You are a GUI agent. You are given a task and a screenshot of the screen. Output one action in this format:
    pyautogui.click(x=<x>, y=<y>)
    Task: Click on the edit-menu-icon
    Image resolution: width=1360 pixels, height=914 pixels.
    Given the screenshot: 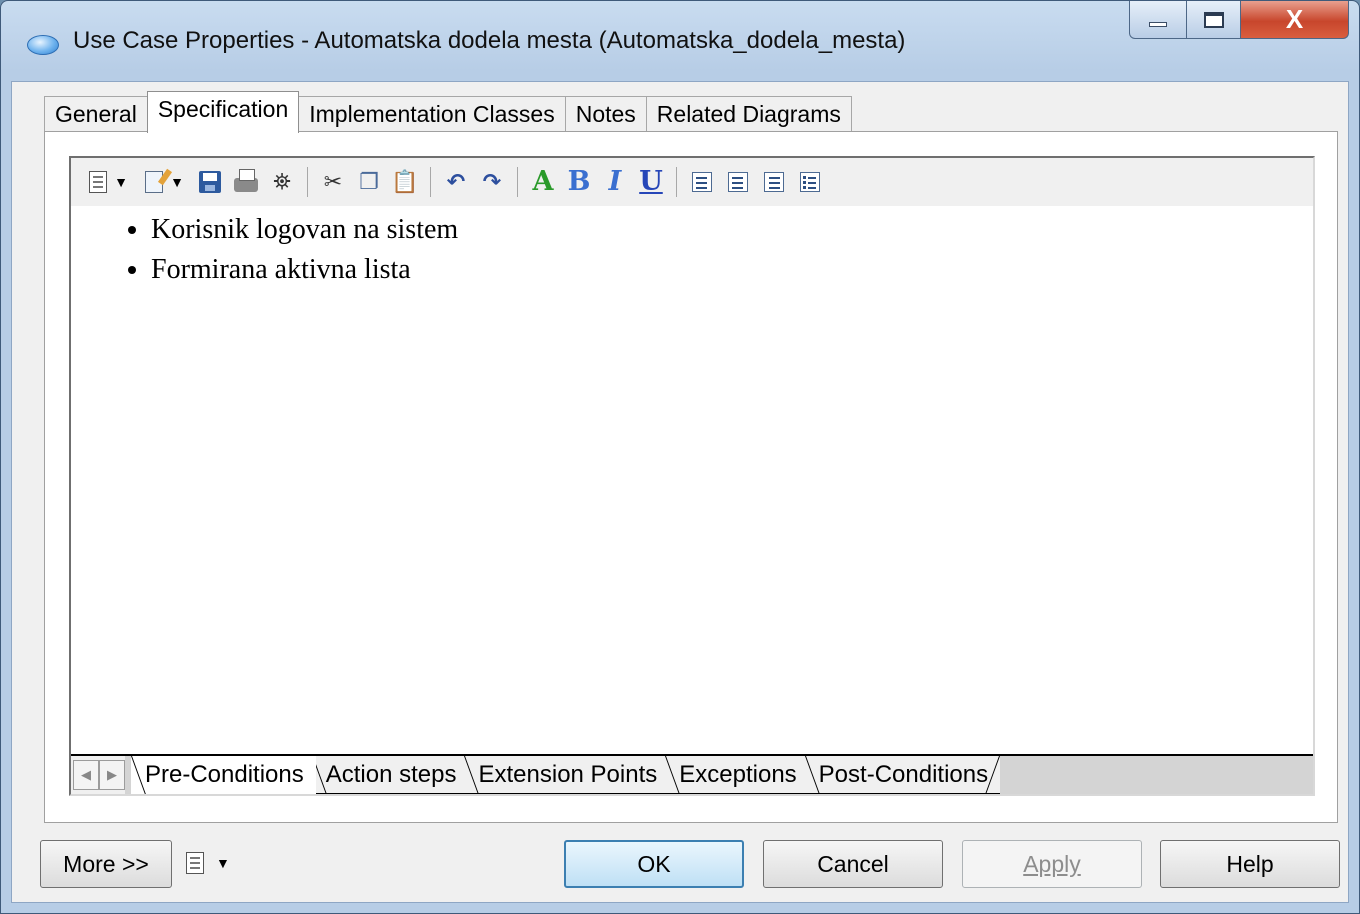 What is the action you would take?
    pyautogui.click(x=154, y=181)
    